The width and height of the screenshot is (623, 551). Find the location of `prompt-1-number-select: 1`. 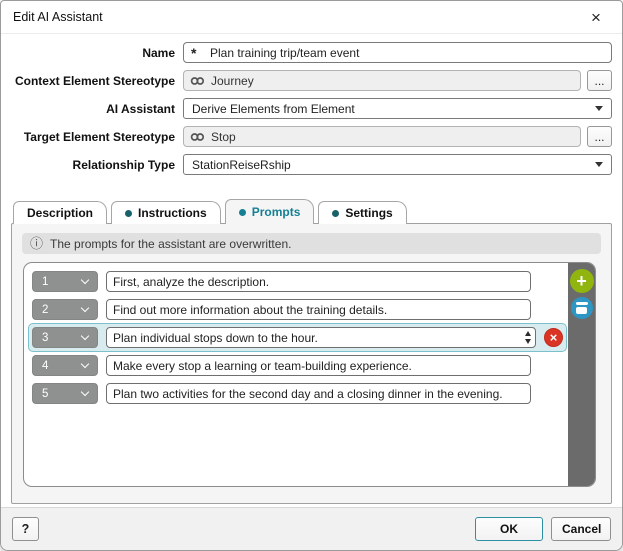

prompt-1-number-select: 1 is located at coordinates (65, 281).